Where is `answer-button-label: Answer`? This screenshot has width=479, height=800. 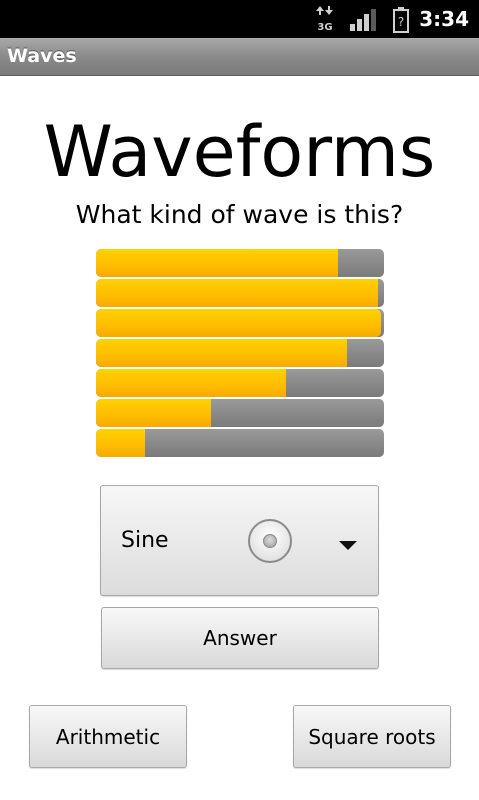
answer-button-label: Answer is located at coordinates (240, 638).